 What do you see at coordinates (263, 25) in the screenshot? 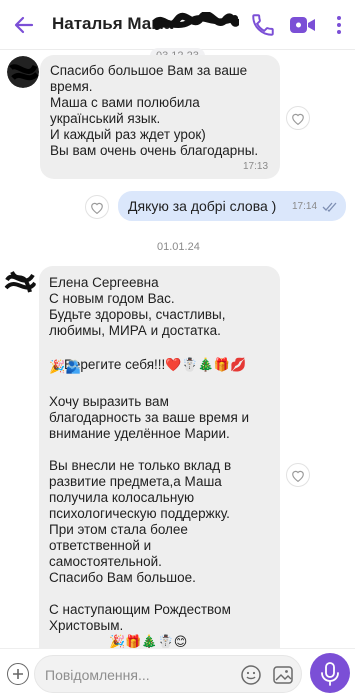
I see `phone-icon` at bounding box center [263, 25].